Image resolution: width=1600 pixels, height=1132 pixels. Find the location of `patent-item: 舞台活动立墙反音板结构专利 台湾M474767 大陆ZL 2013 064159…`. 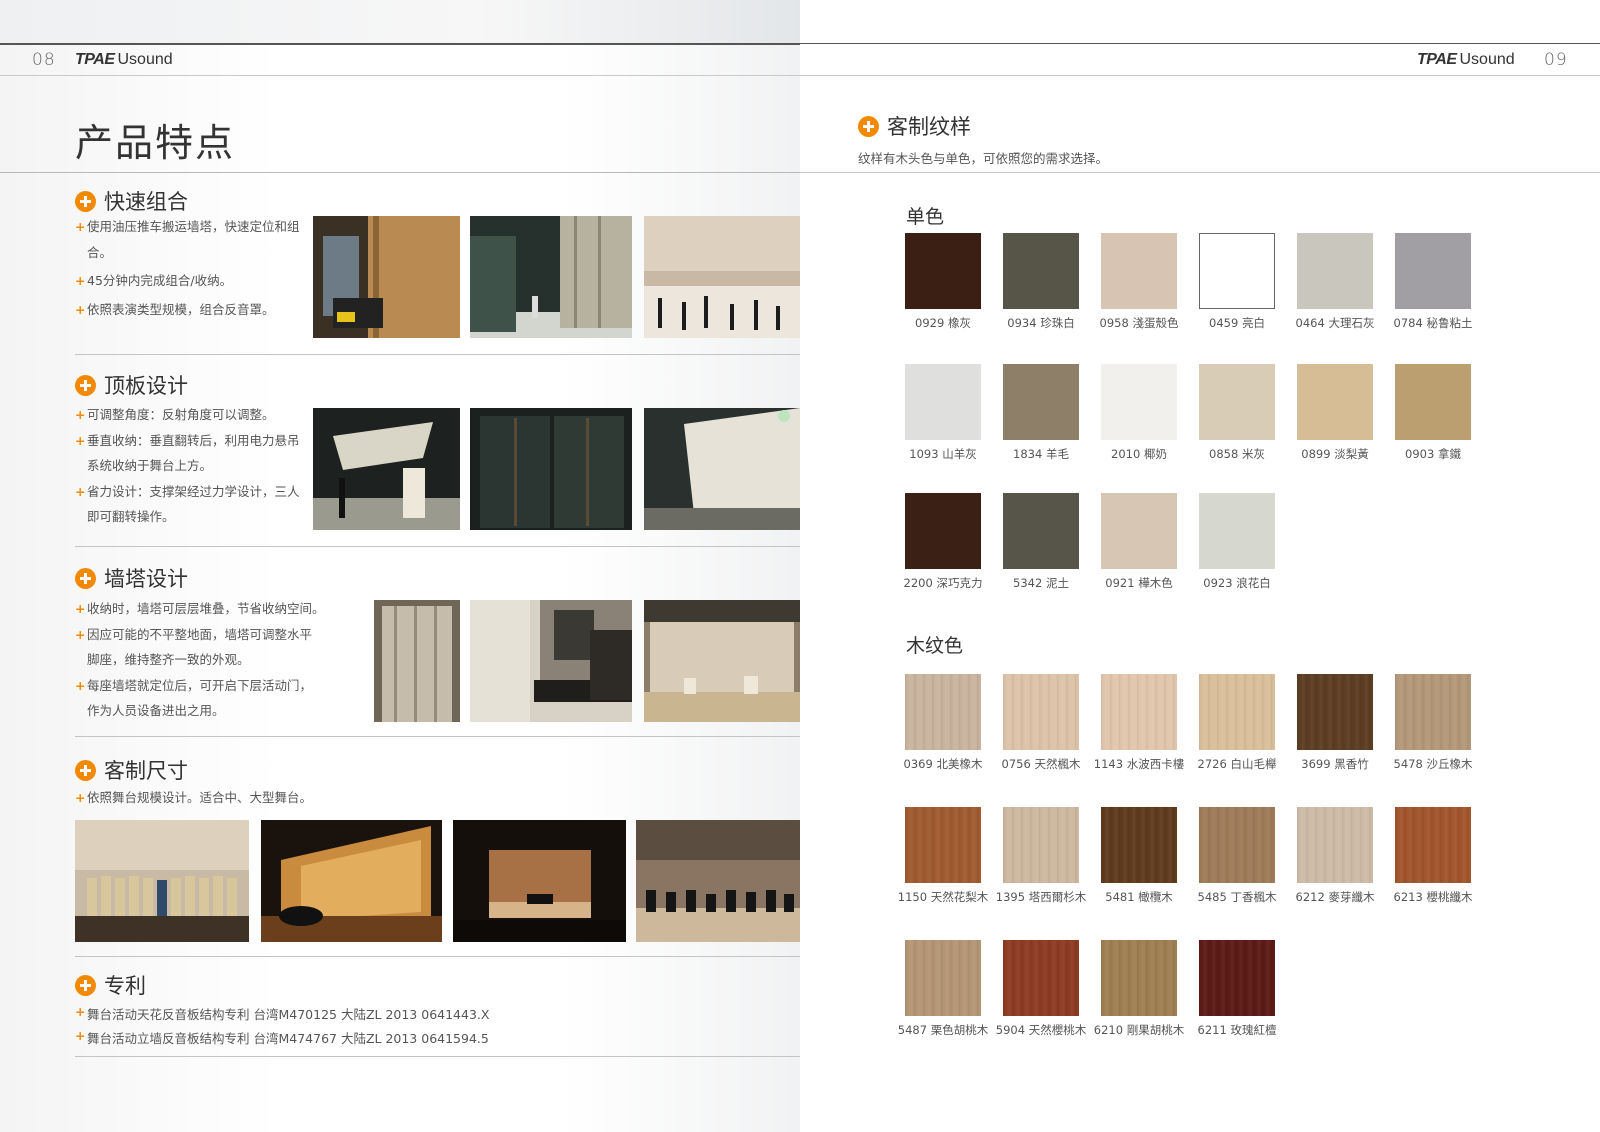

patent-item: 舞台活动立墙反音板结构专利 台湾M474767 大陆ZL 2013 064159… is located at coordinates (282, 1037).